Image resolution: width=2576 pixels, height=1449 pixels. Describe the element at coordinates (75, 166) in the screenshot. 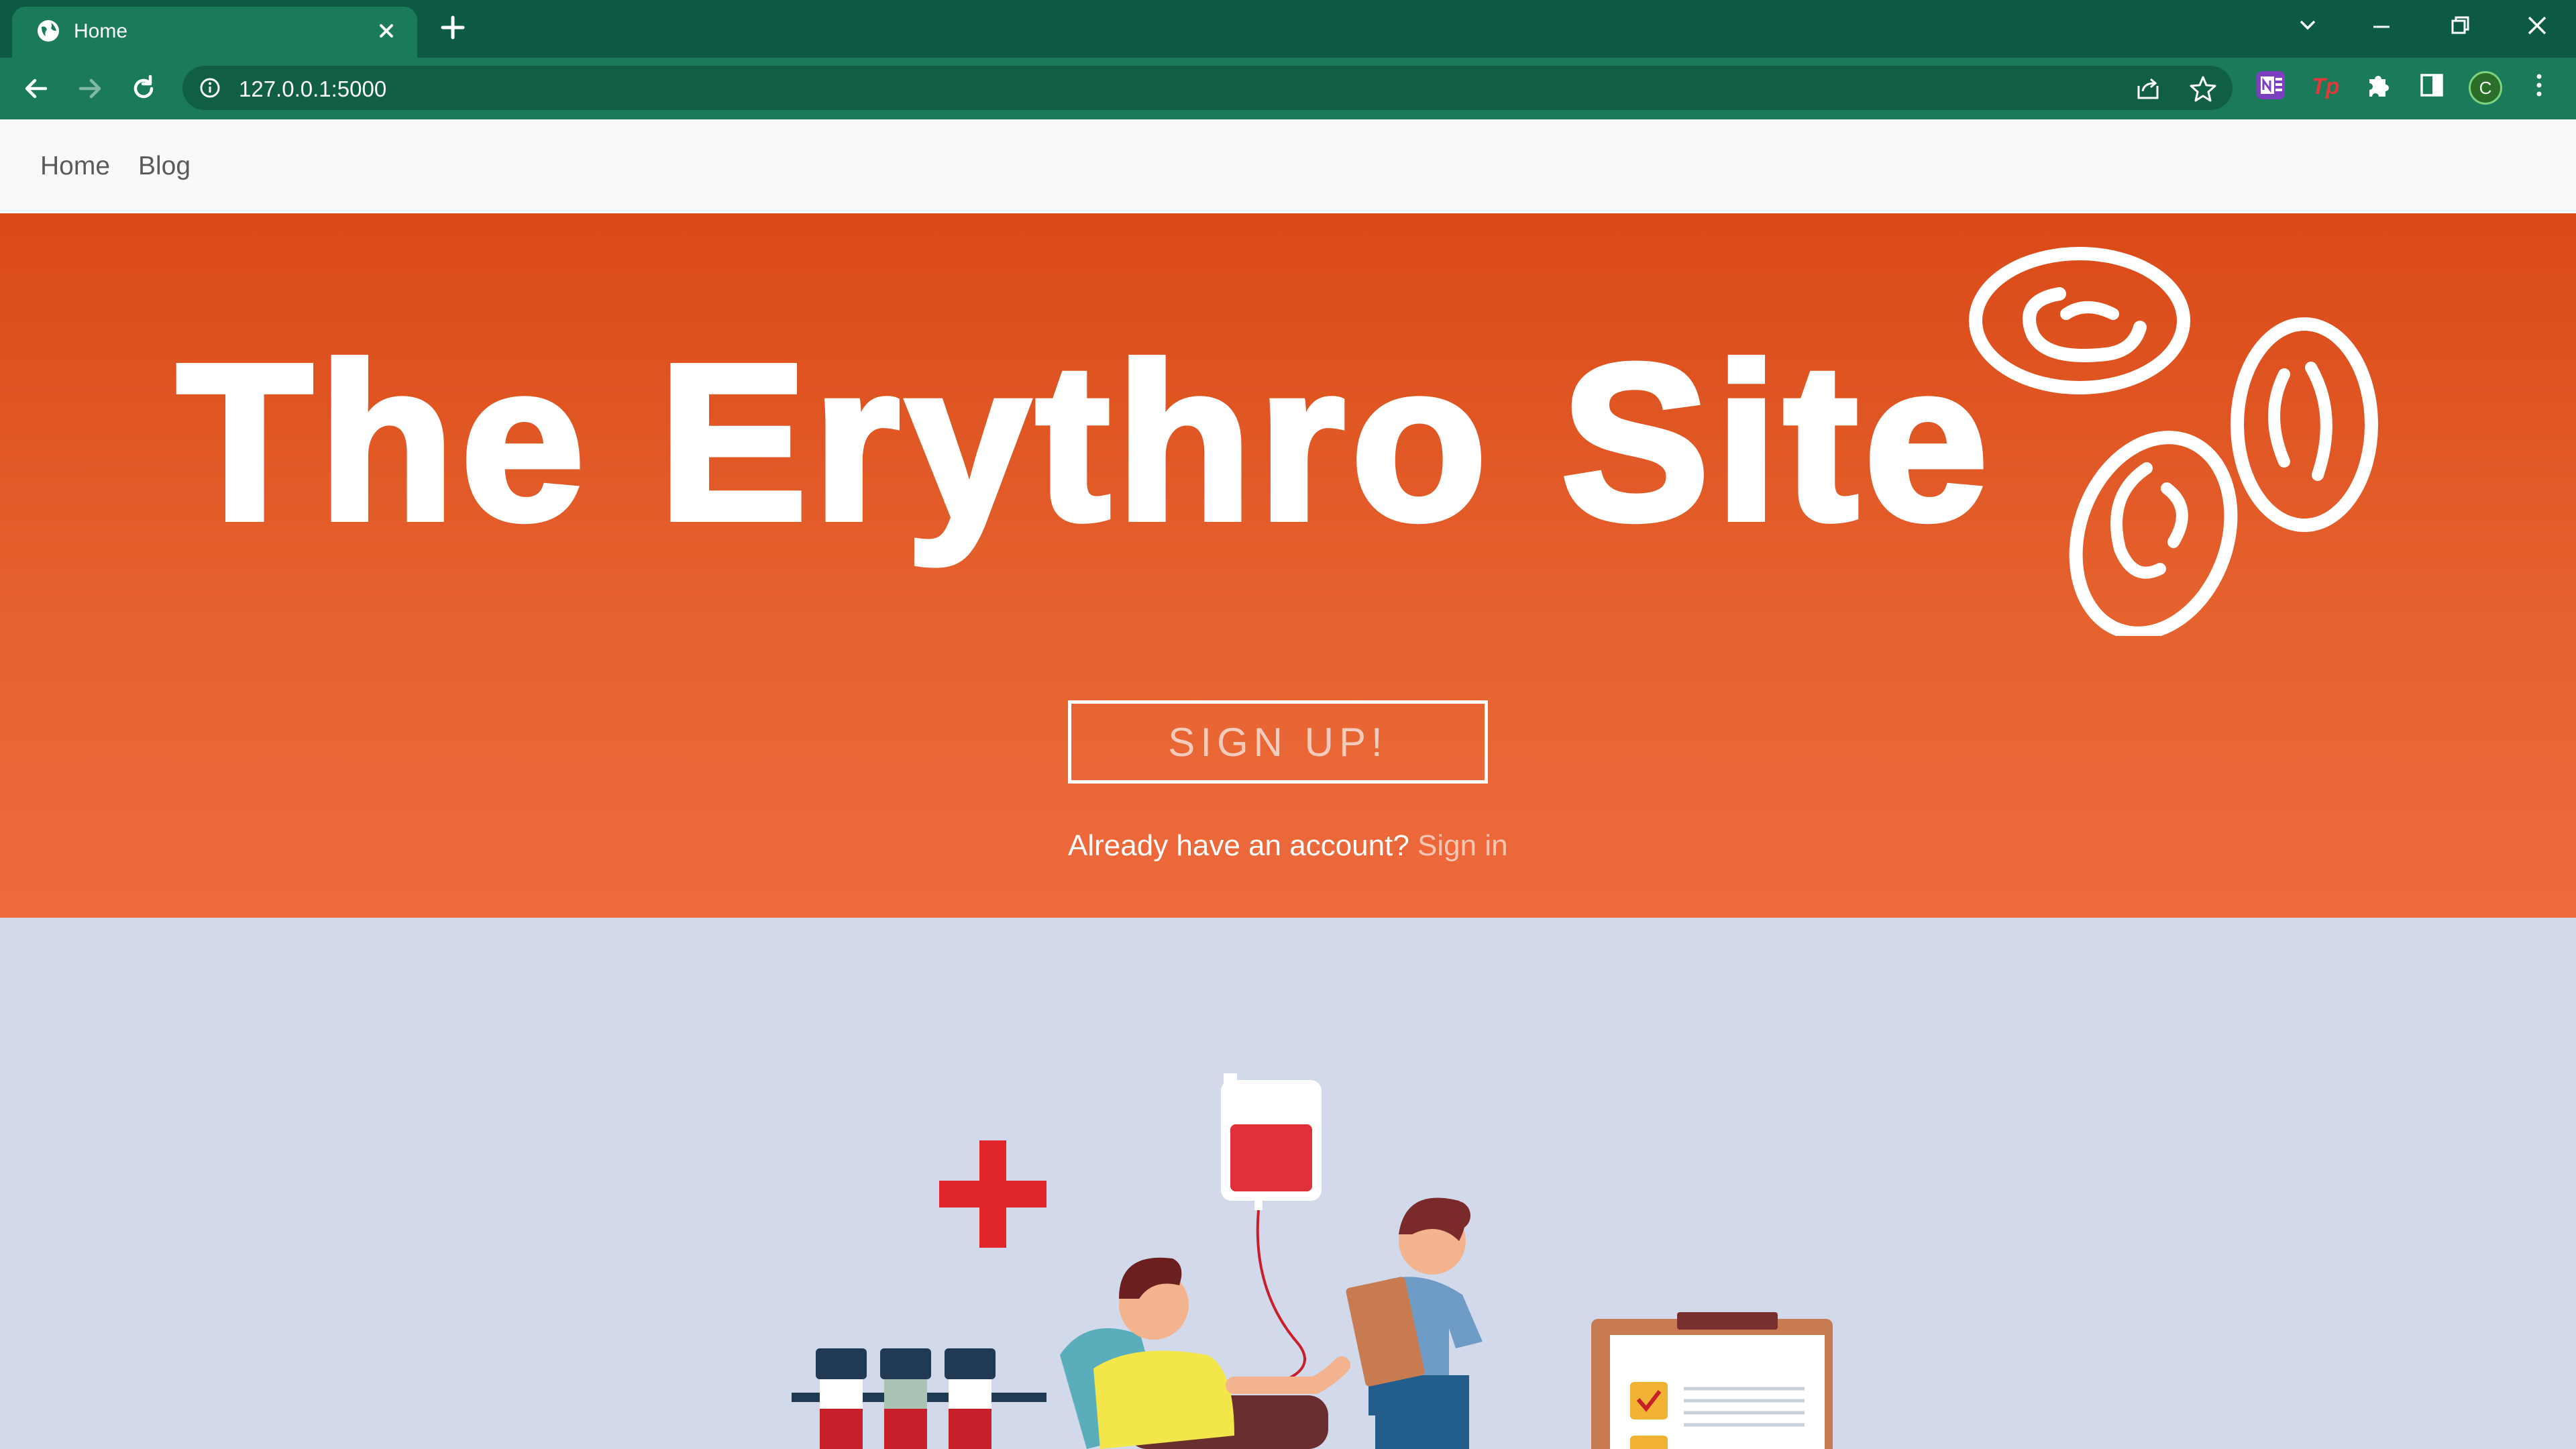

I see `nav-link-home: Home` at that location.